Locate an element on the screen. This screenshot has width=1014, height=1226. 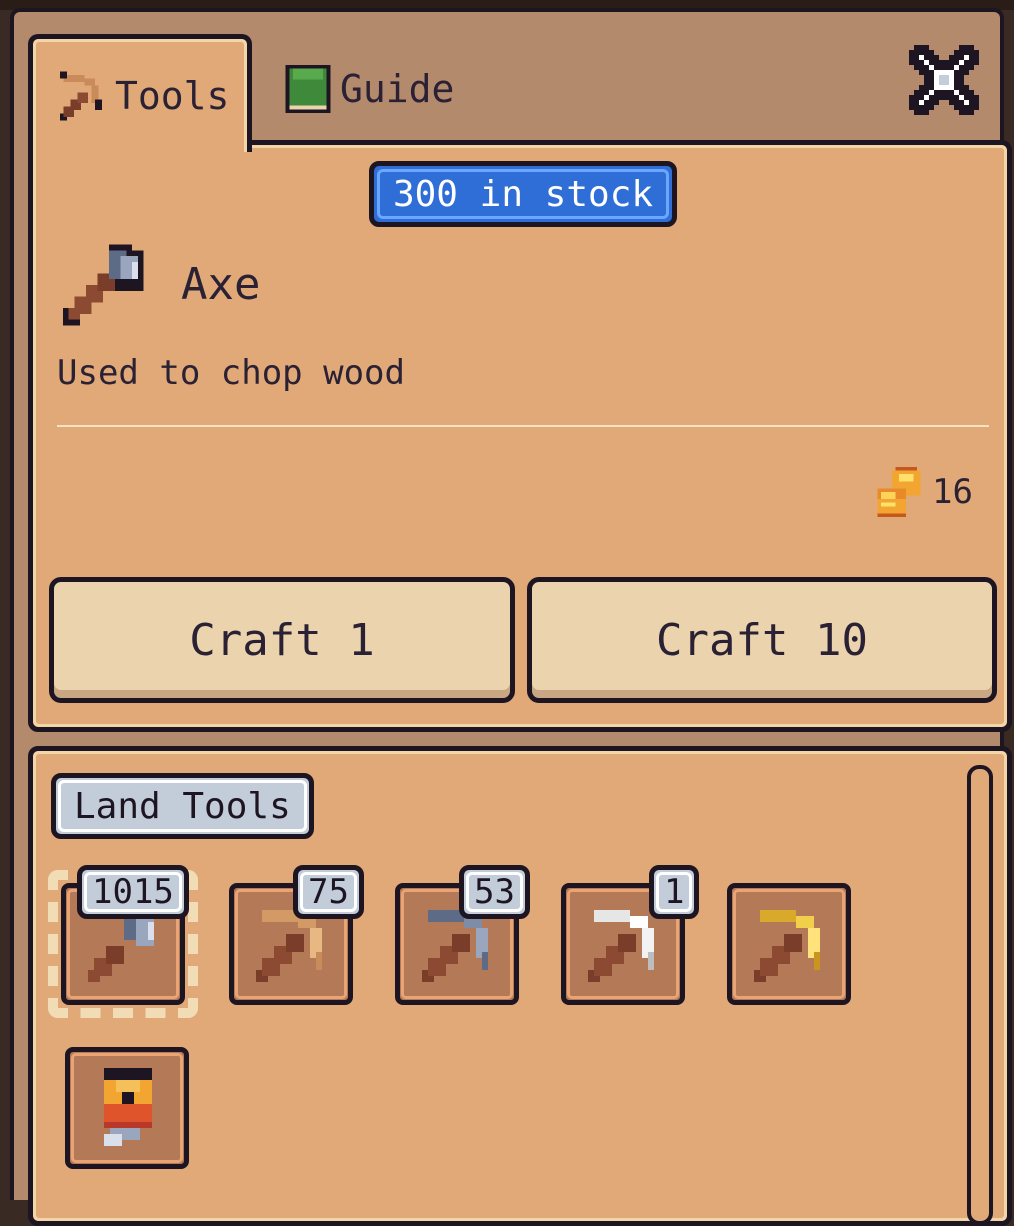
item-count: 1015 is located at coordinates (133, 892).